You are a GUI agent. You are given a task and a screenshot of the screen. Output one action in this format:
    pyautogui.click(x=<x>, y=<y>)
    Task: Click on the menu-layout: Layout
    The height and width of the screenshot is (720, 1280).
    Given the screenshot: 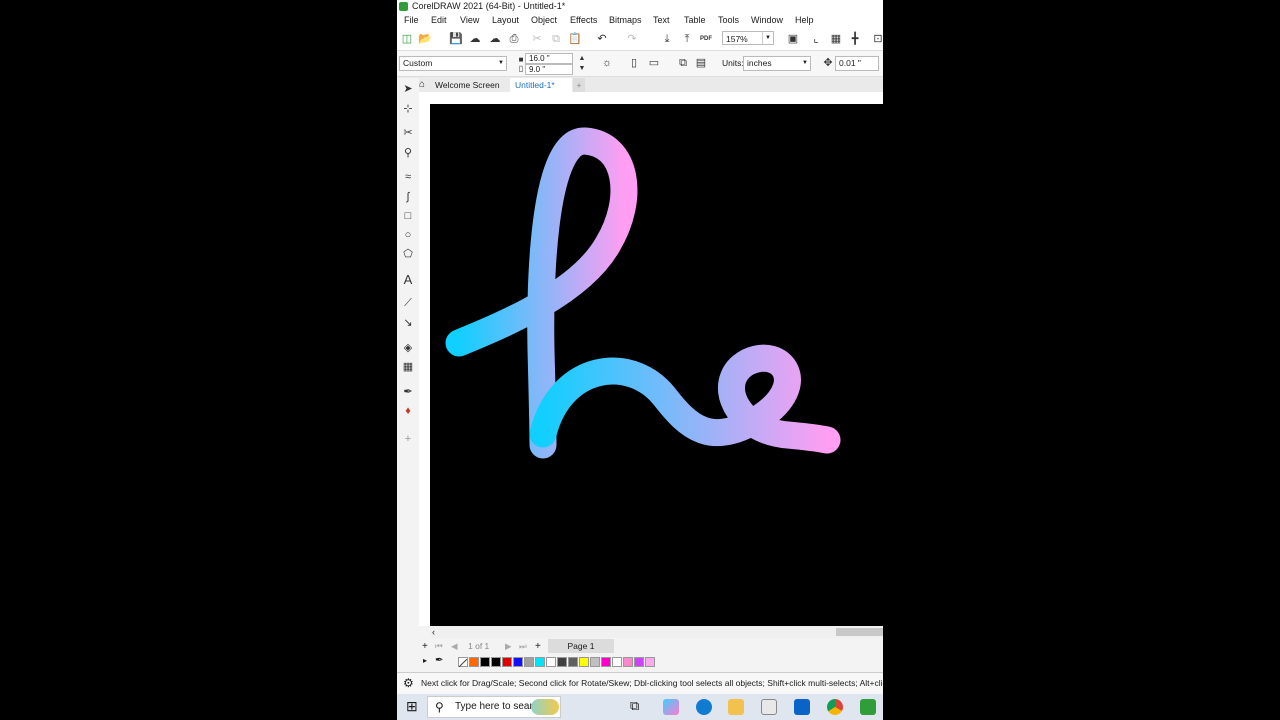 What is the action you would take?
    pyautogui.click(x=505, y=20)
    